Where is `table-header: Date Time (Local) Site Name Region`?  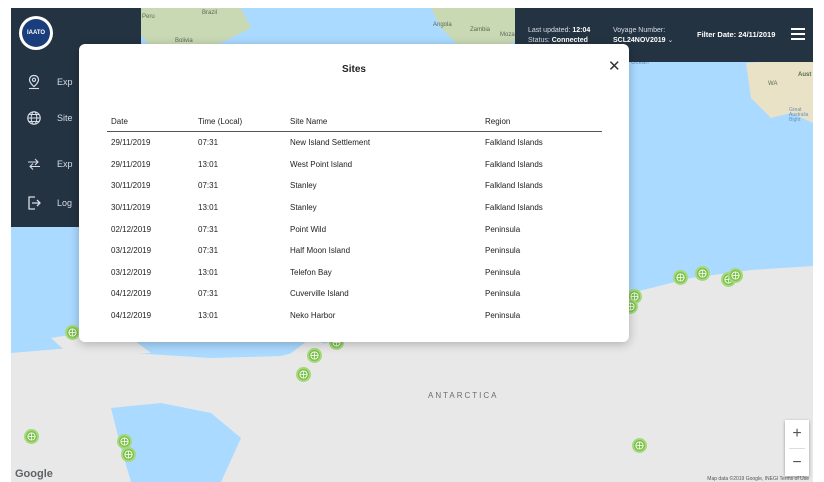 table-header: Date Time (Local) Site Name Region is located at coordinates (354, 122).